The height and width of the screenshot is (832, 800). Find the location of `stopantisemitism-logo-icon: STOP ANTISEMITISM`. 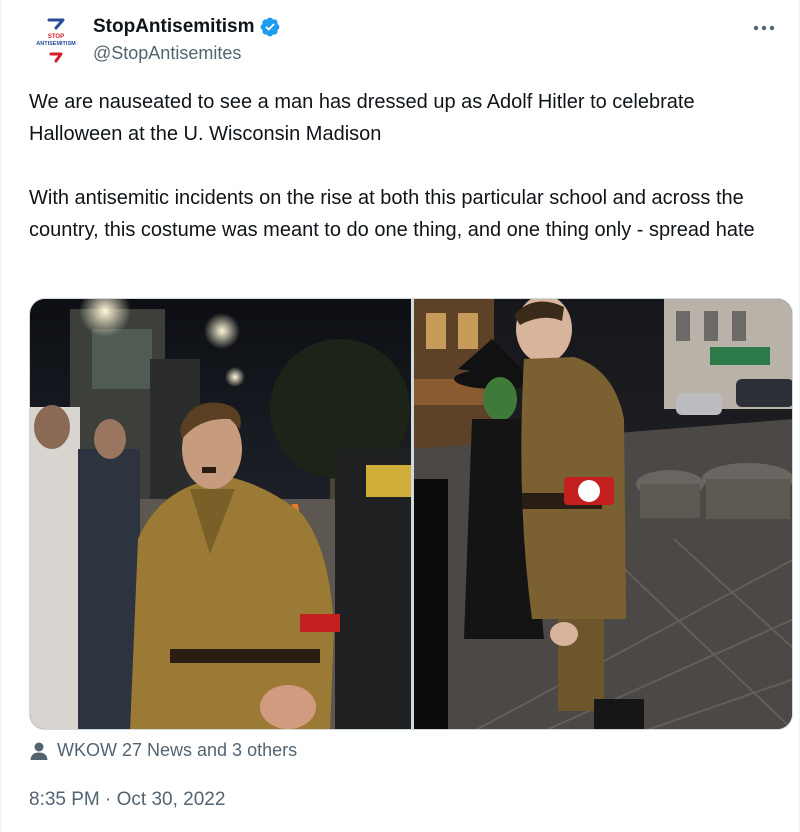

stopantisemitism-logo-icon: STOP ANTISEMITISM is located at coordinates (56, 40).